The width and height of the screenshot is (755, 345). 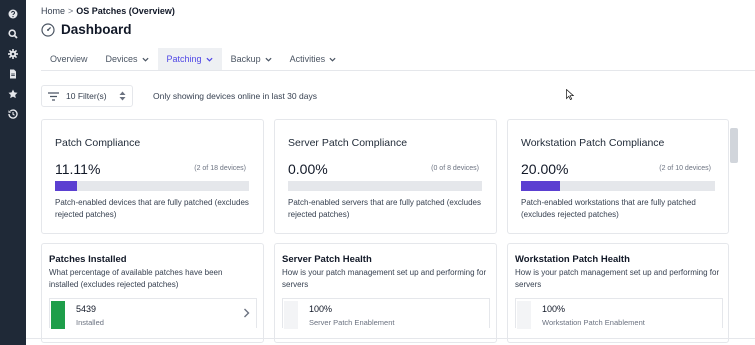 What do you see at coordinates (184, 59) in the screenshot?
I see `tab-label: Patching` at bounding box center [184, 59].